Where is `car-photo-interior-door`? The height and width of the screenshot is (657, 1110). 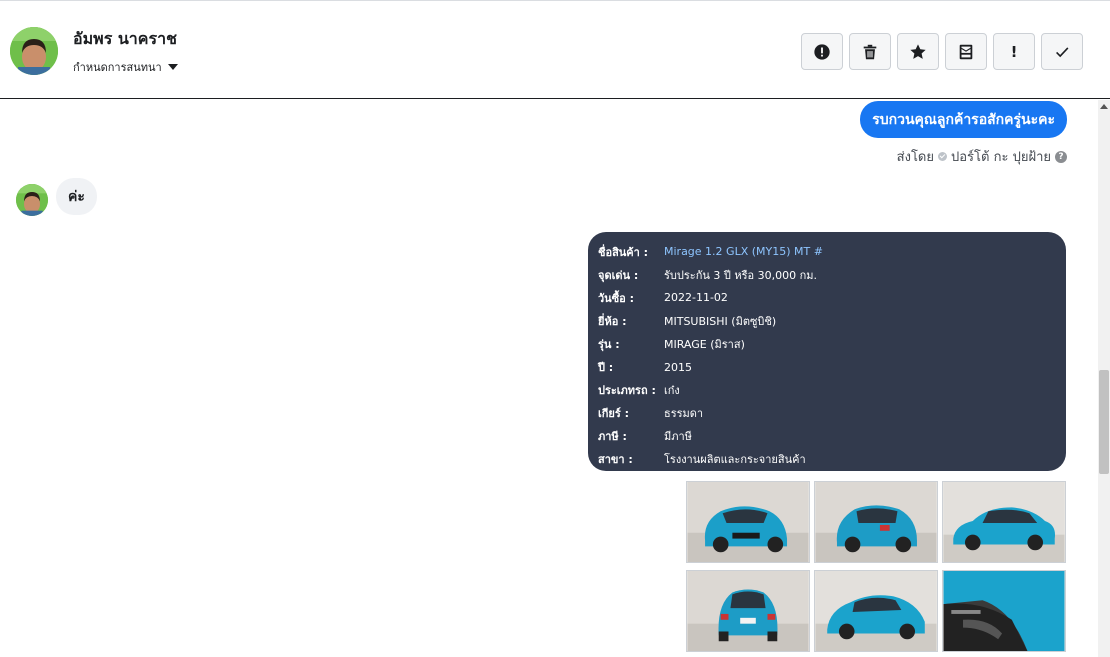 car-photo-interior-door is located at coordinates (1004, 611).